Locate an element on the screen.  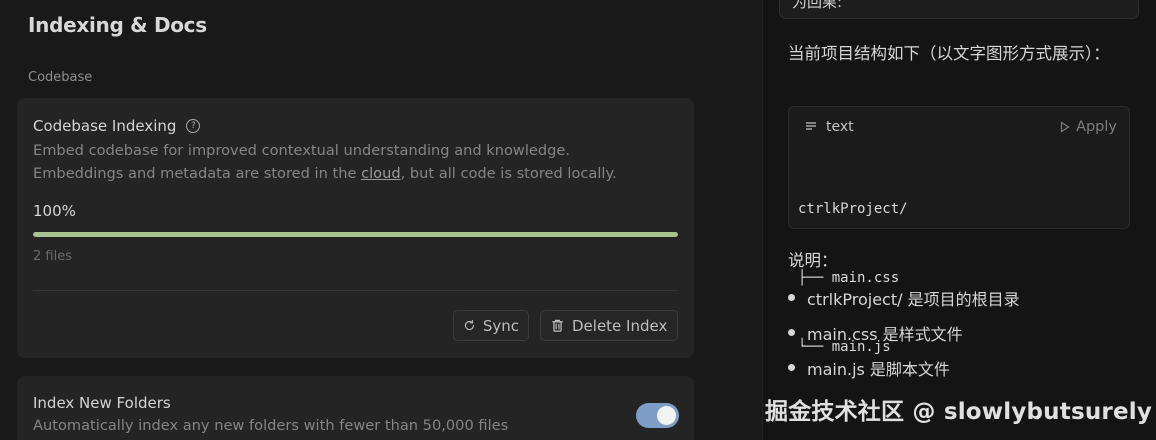
list-item: ctrlkProject/ 是项目的根目录 is located at coordinates (904, 297).